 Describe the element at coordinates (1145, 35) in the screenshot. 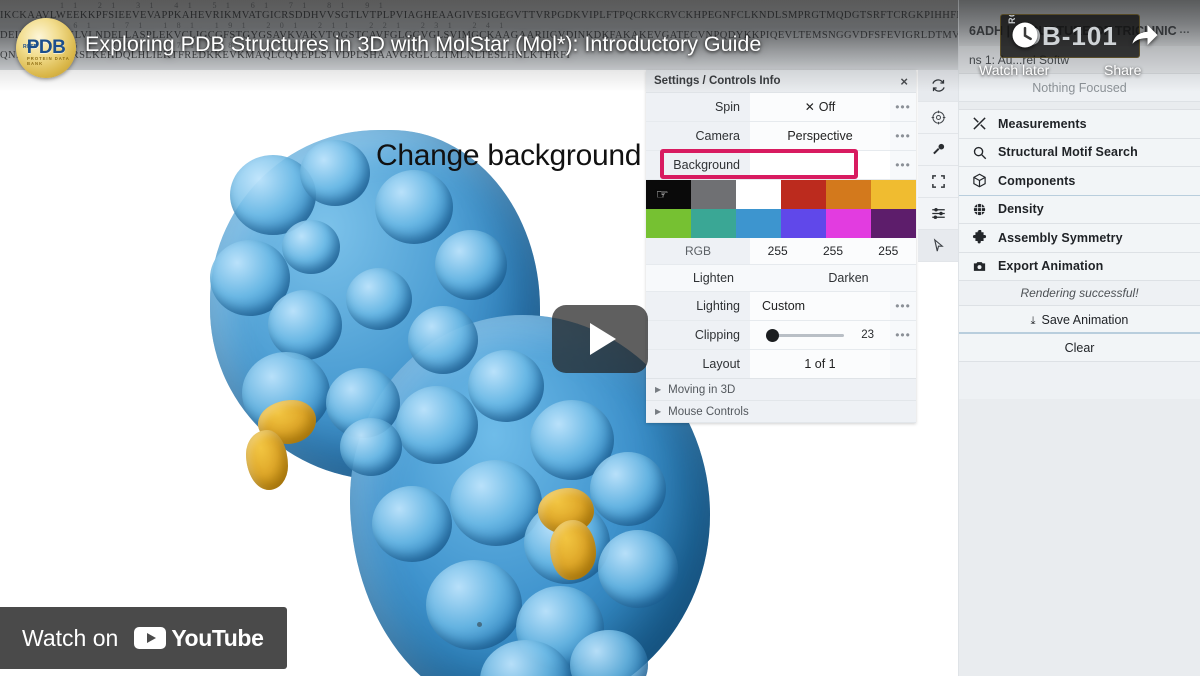

I see `share-icon` at that location.